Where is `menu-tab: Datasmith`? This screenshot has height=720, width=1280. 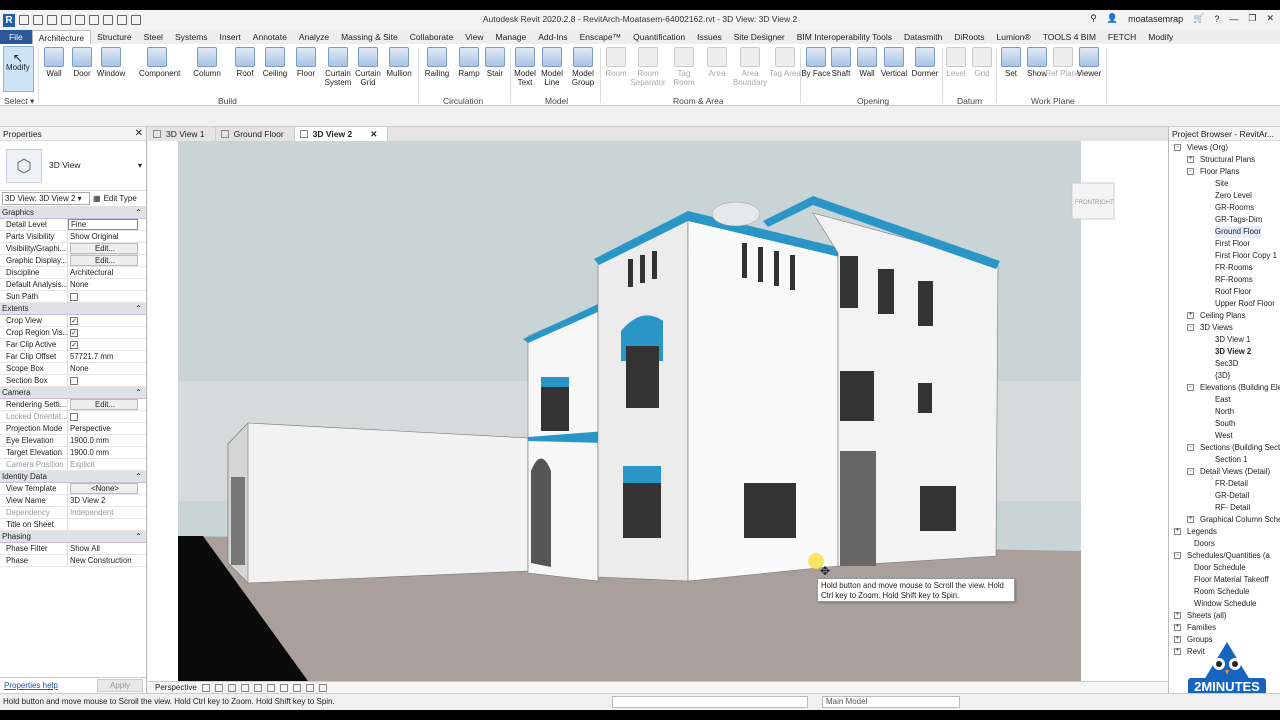 menu-tab: Datasmith is located at coordinates (923, 37).